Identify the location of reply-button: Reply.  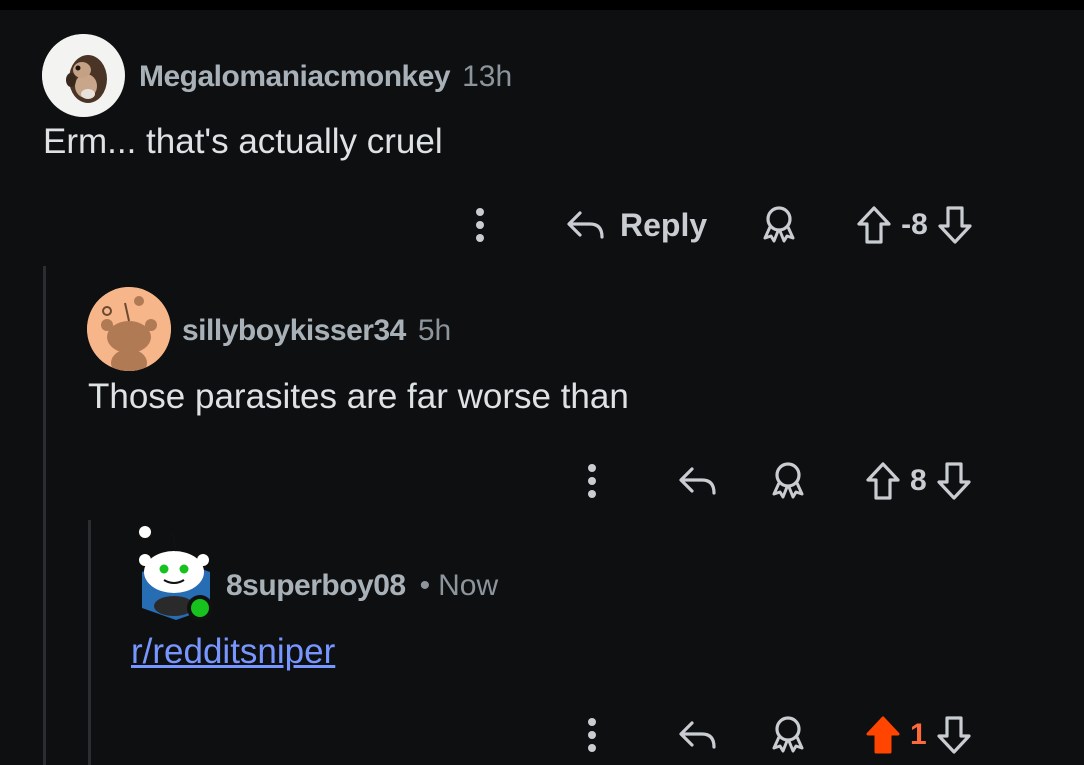
(635, 225).